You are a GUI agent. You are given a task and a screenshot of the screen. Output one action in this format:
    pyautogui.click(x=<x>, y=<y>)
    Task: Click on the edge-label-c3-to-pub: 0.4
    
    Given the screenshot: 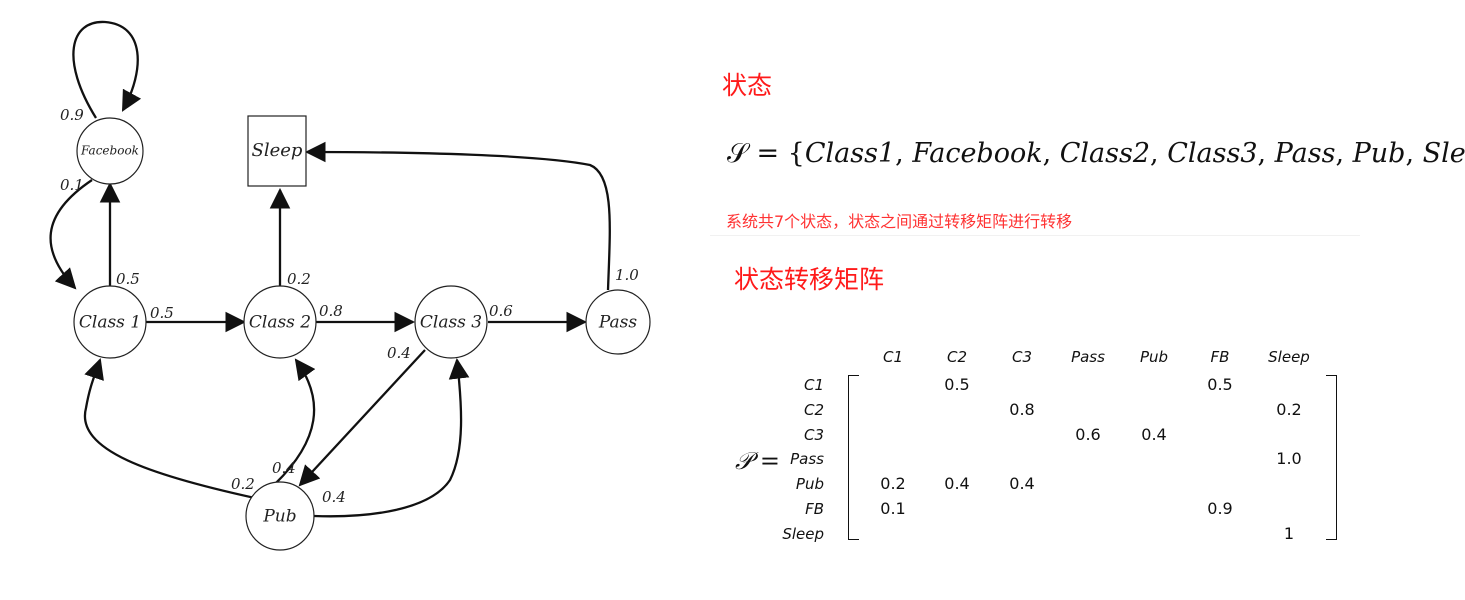 What is the action you would take?
    pyautogui.click(x=399, y=353)
    